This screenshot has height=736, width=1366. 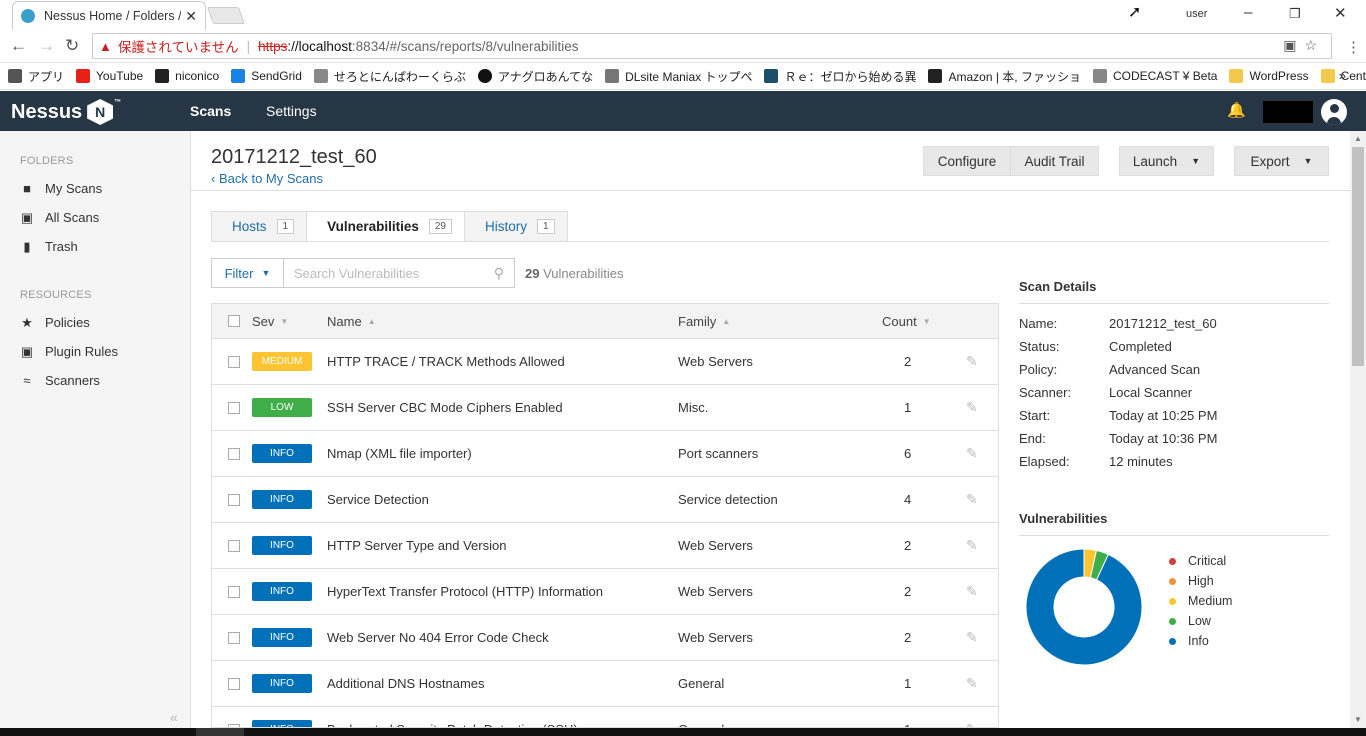 What do you see at coordinates (906, 321) in the screenshot?
I see `count-header: Count ▼` at bounding box center [906, 321].